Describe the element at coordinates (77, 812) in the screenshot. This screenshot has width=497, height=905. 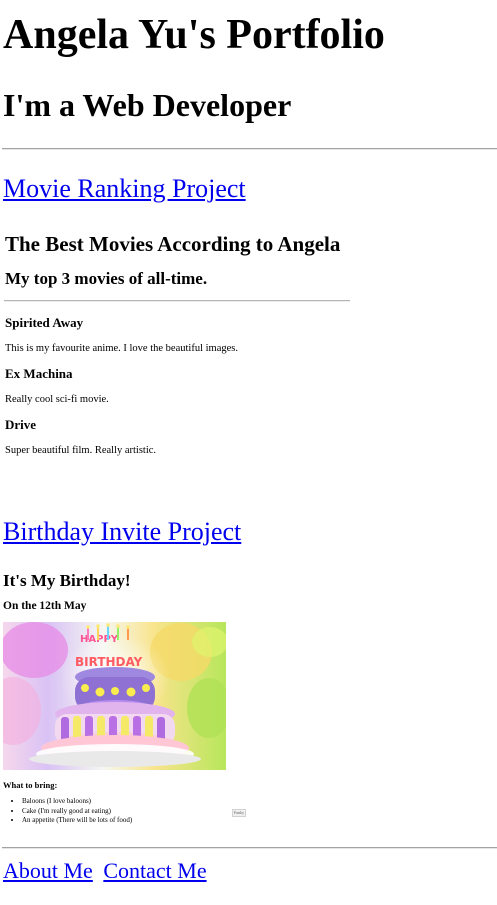
I see `bring-item-2: Cake (I'm really good at eating)` at that location.